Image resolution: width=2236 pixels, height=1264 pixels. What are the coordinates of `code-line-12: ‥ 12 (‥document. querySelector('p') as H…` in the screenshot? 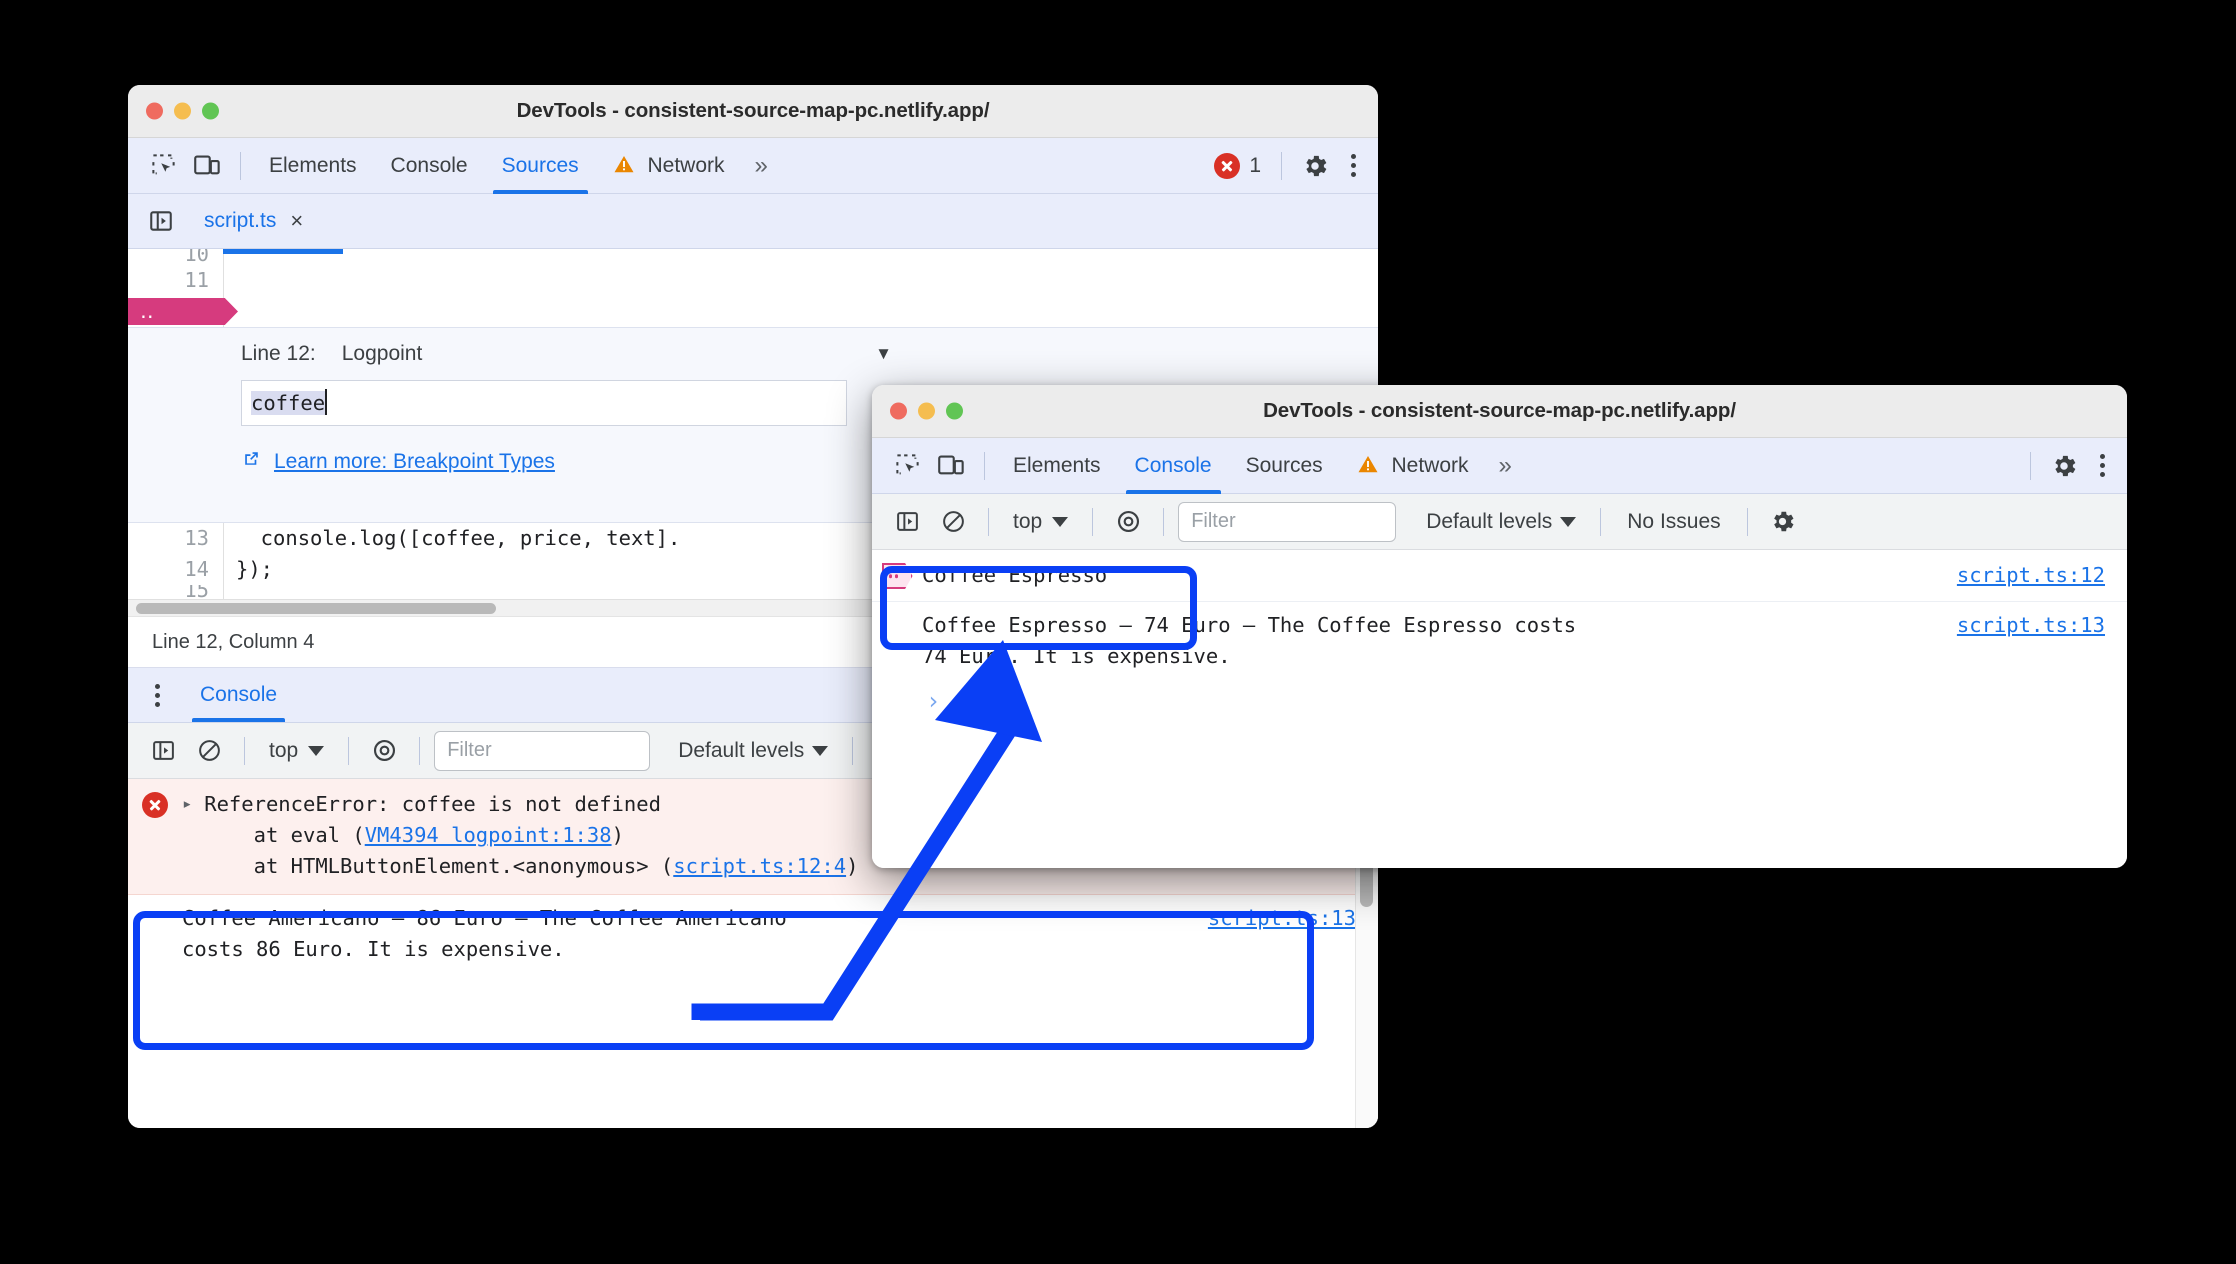 It's located at (753, 311).